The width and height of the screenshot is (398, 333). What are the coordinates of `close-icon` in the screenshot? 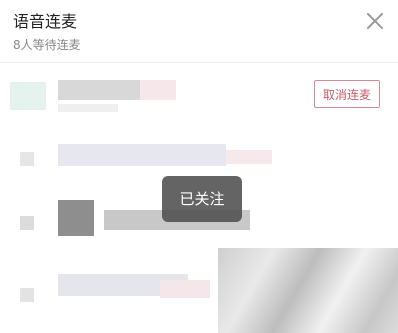 It's located at (375, 21).